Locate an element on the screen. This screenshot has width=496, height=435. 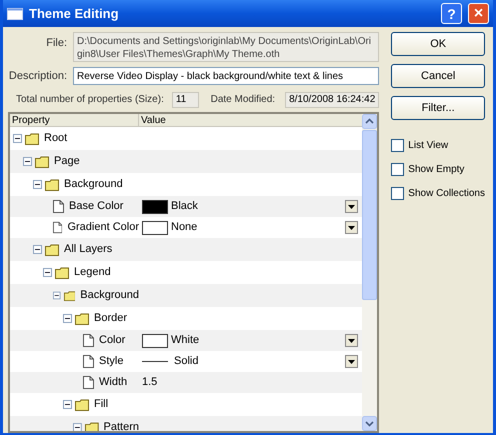
property-cell: Legend is located at coordinates (74, 272).